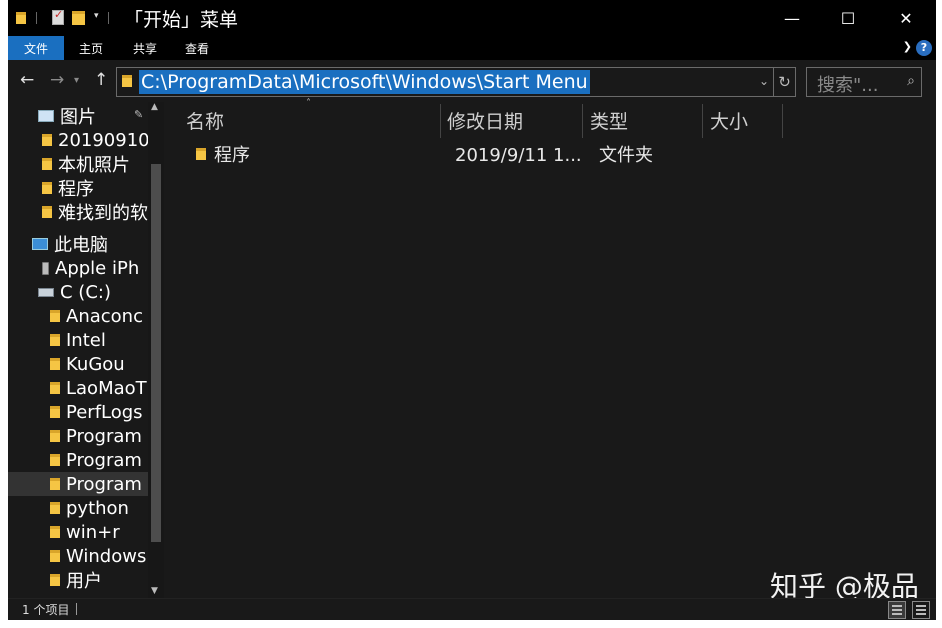 The image size is (942, 628). Describe the element at coordinates (107, 388) in the screenshot. I see `nav-item-folder: LaoMaoT` at that location.